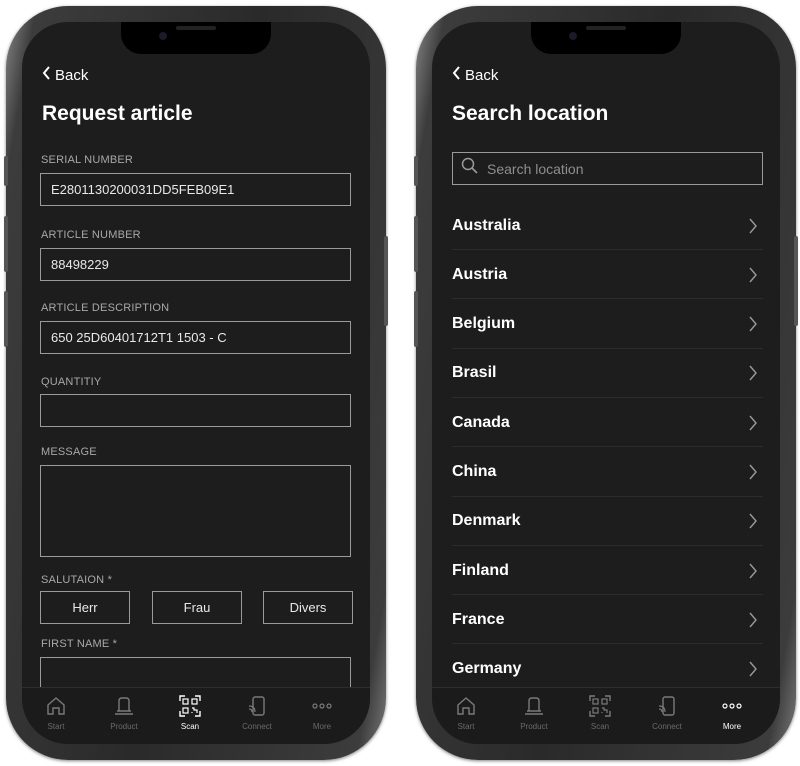 This screenshot has width=800, height=766. Describe the element at coordinates (474, 471) in the screenshot. I see `country-name: China` at that location.